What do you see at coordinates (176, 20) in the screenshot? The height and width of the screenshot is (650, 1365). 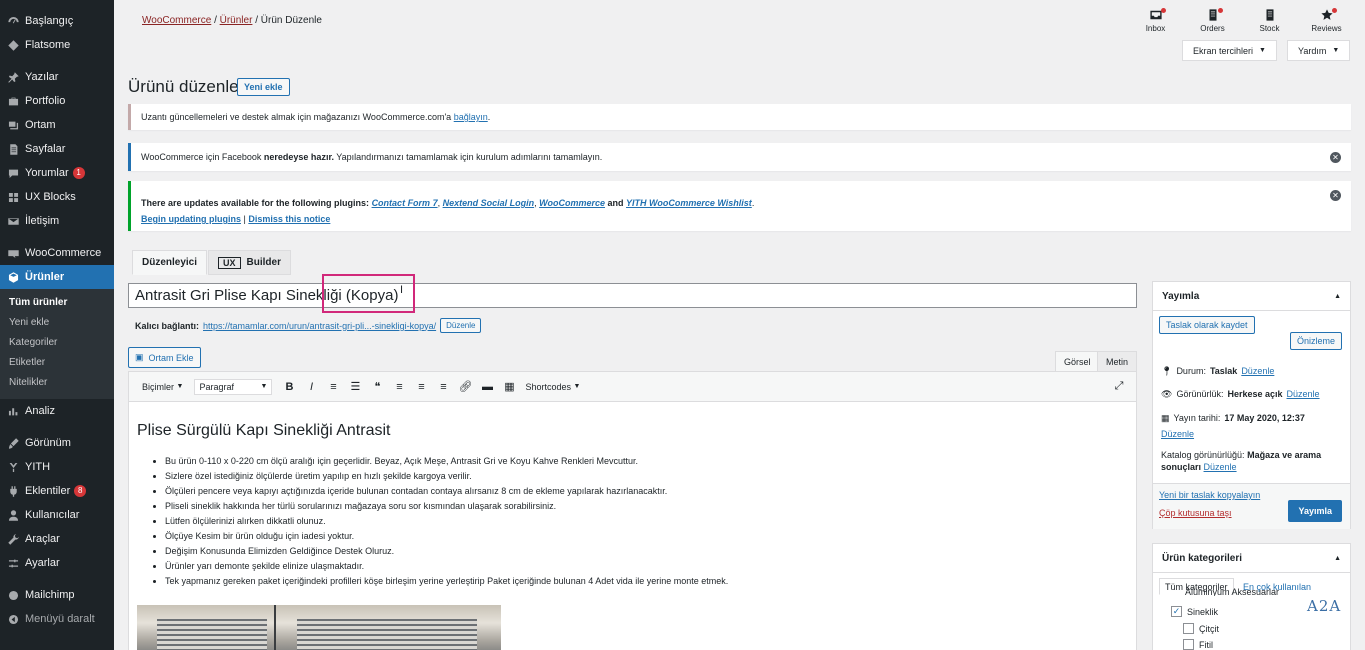 I see `breadcrumb-woocommerce: WooCommerce` at bounding box center [176, 20].